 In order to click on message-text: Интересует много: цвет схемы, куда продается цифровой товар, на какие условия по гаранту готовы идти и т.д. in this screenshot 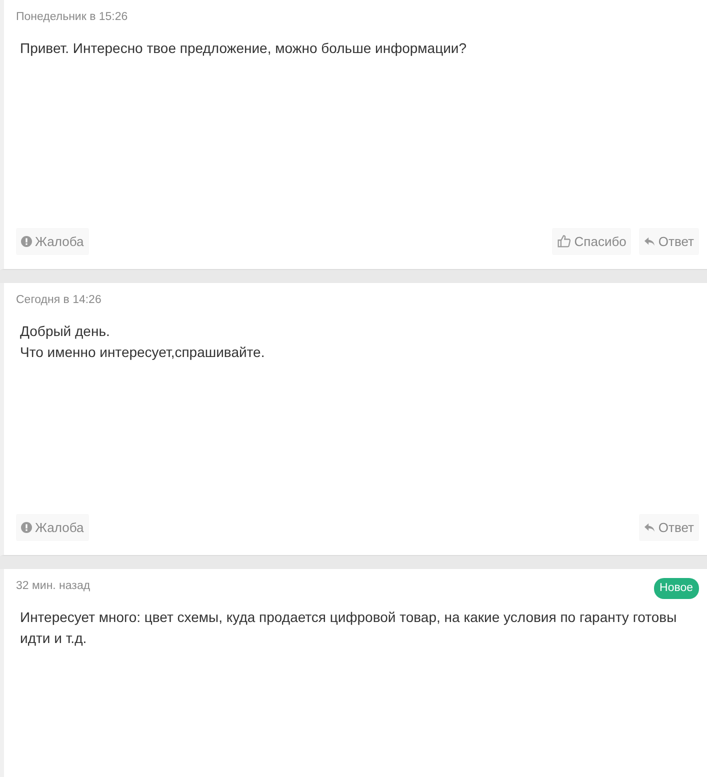, I will do `click(349, 628)`.